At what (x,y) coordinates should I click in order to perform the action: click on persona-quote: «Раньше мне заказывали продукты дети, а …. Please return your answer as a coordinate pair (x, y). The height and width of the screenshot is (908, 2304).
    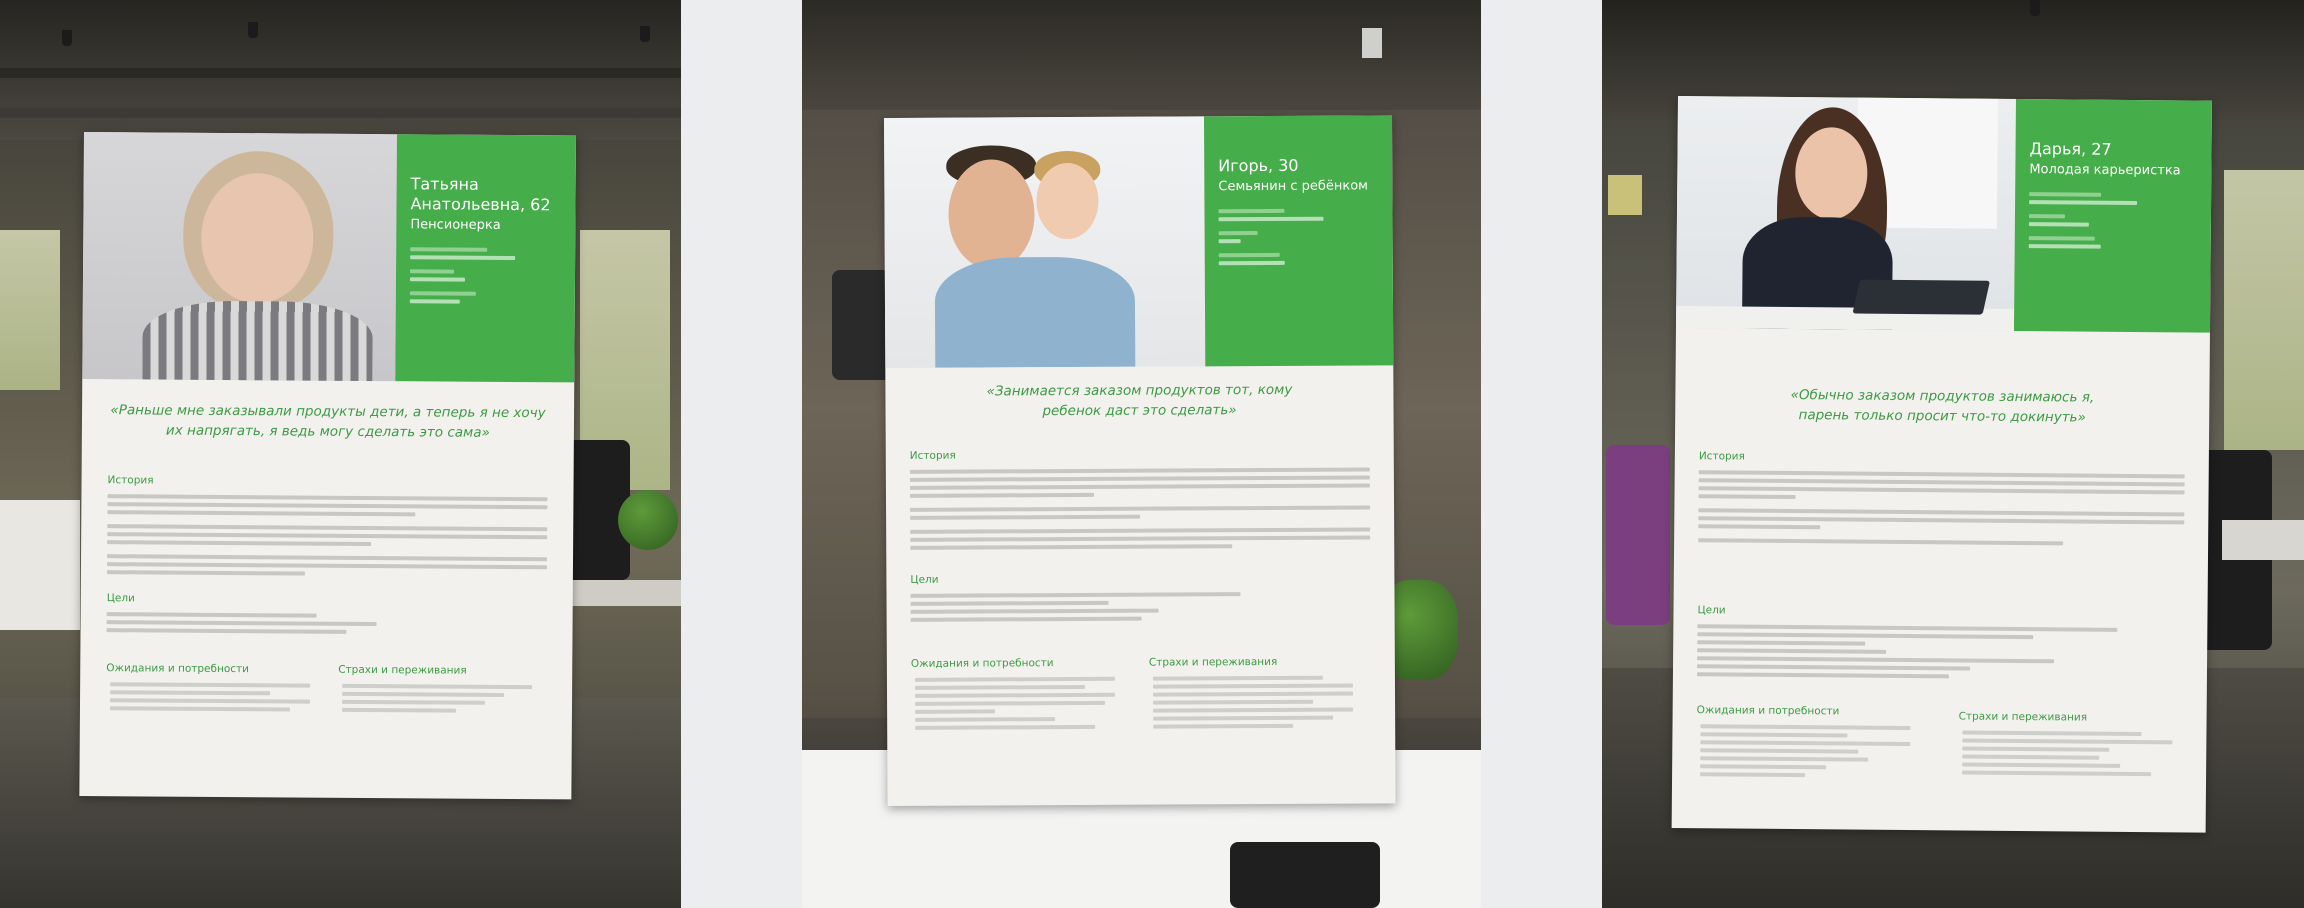
    Looking at the image, I should click on (328, 421).